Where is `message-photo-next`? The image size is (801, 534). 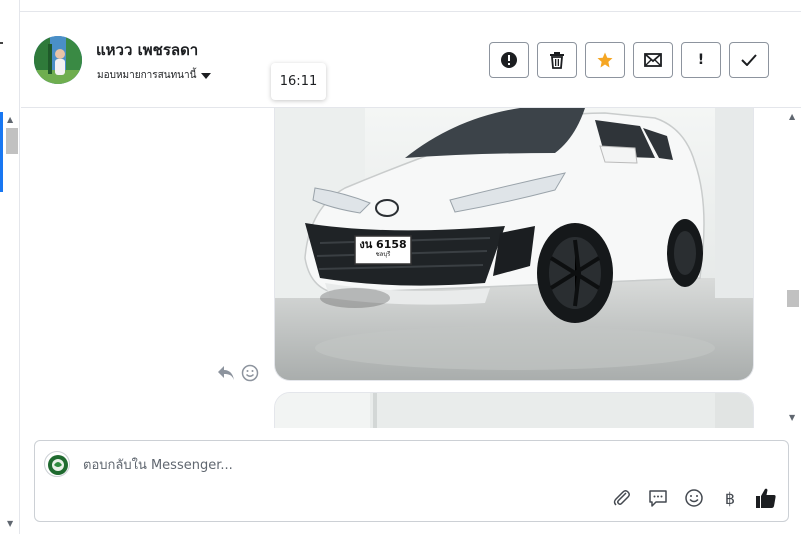
message-photo-next is located at coordinates (514, 410).